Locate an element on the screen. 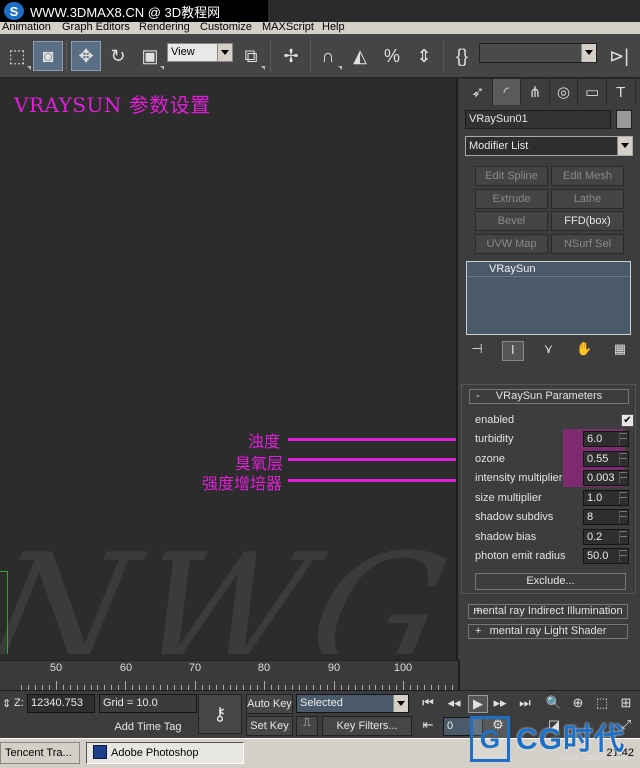 This screenshot has height=768, width=640. select-scale-icon: ▣ is located at coordinates (150, 56).